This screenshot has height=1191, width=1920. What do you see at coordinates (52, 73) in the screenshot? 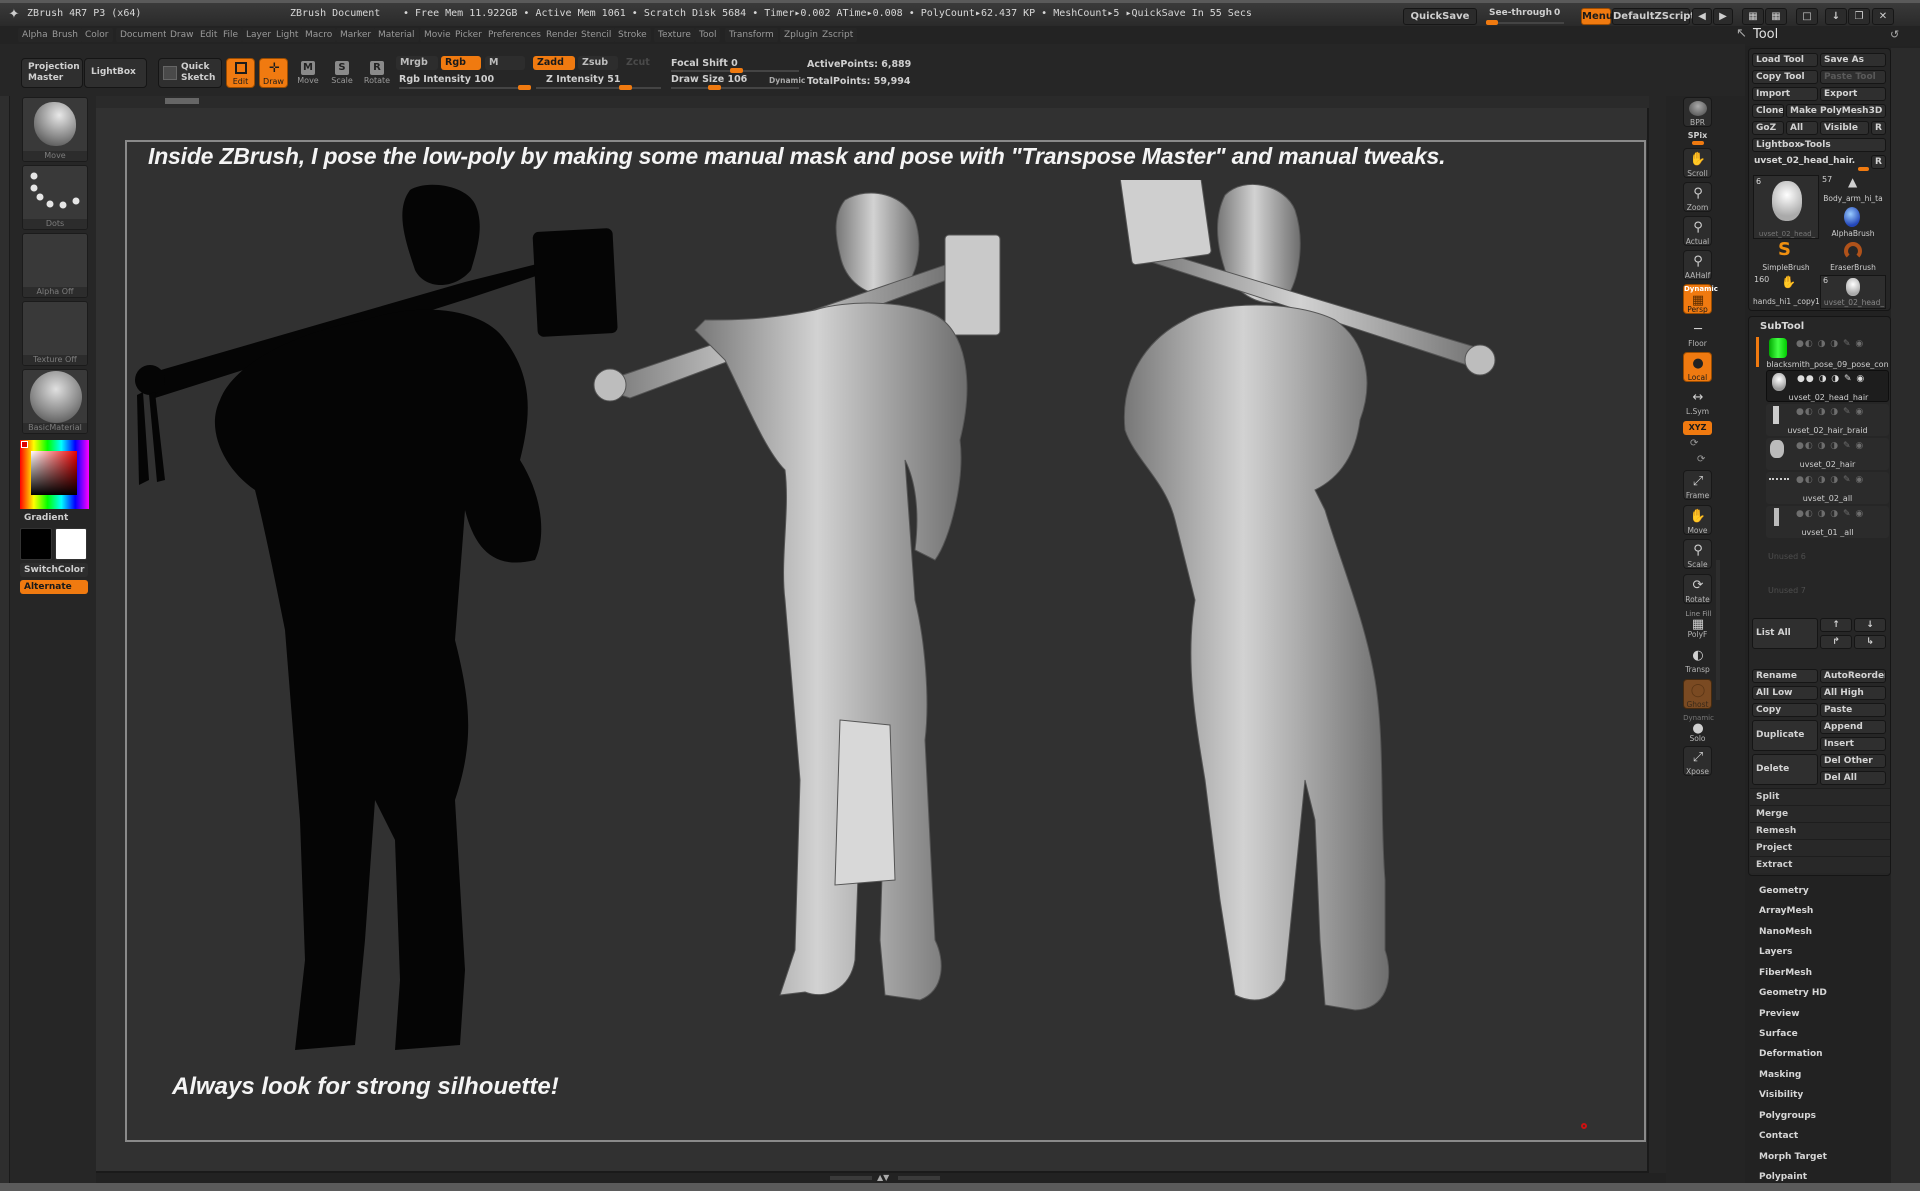
I see `projection-master-button: Projection Master` at bounding box center [52, 73].